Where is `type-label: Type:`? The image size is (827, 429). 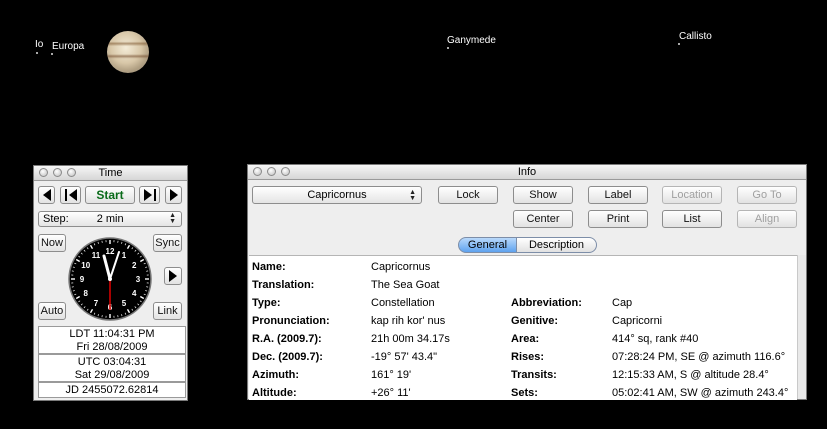
type-label: Type: is located at coordinates (266, 303).